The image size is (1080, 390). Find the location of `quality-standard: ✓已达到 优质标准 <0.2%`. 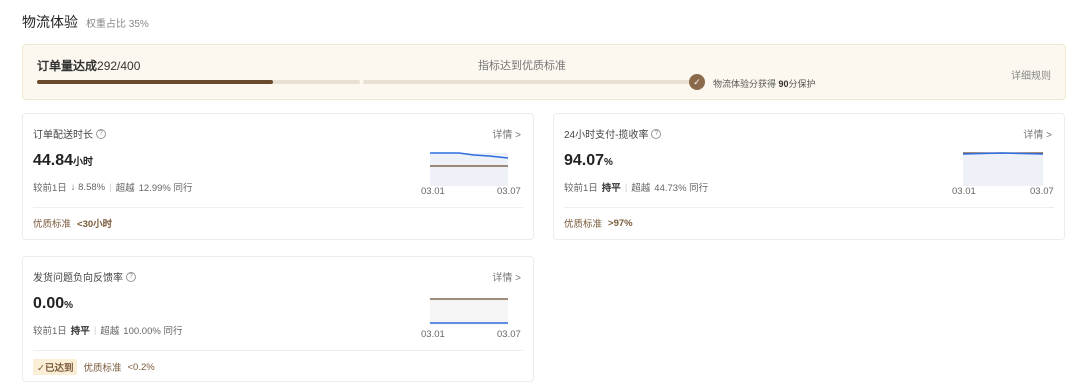

quality-standard: ✓已达到 优质标准 <0.2% is located at coordinates (94, 367).